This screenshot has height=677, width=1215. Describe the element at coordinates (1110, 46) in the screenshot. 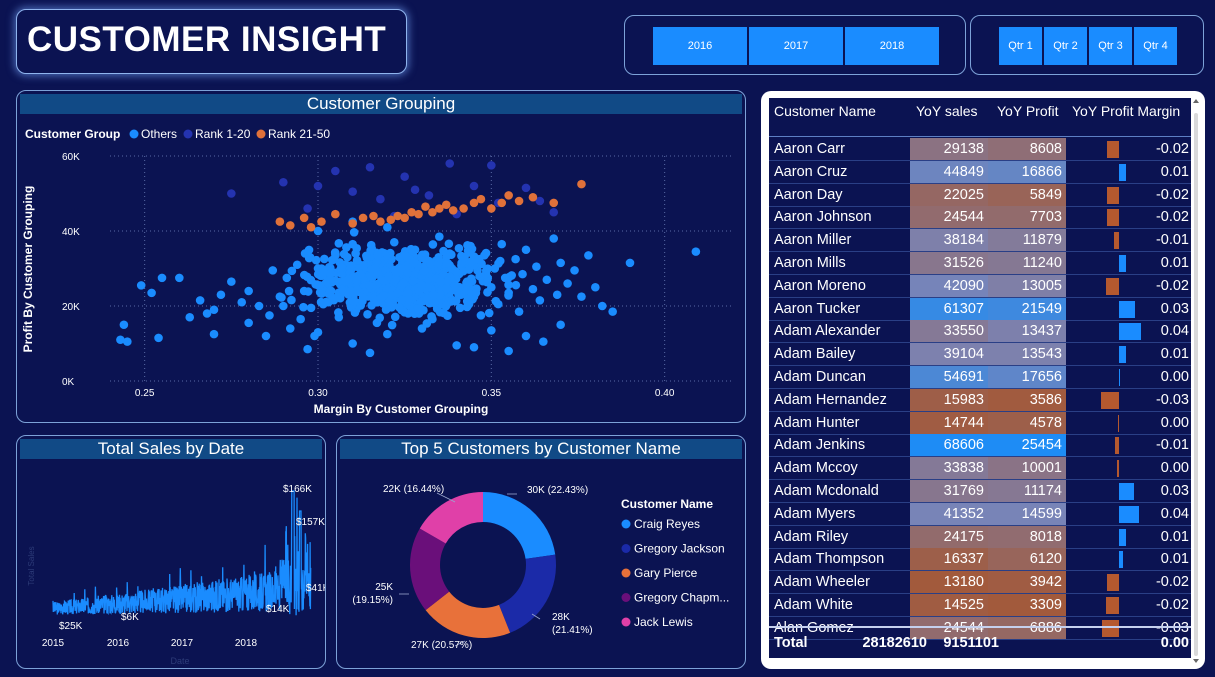

I see `quarter-button-3: Qtr 3` at that location.